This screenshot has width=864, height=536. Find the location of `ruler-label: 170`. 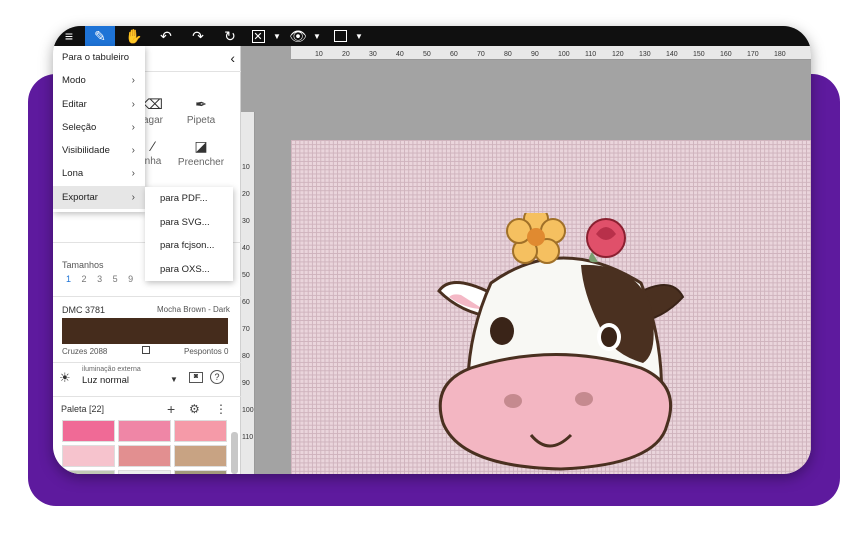

ruler-label: 170 is located at coordinates (753, 54).